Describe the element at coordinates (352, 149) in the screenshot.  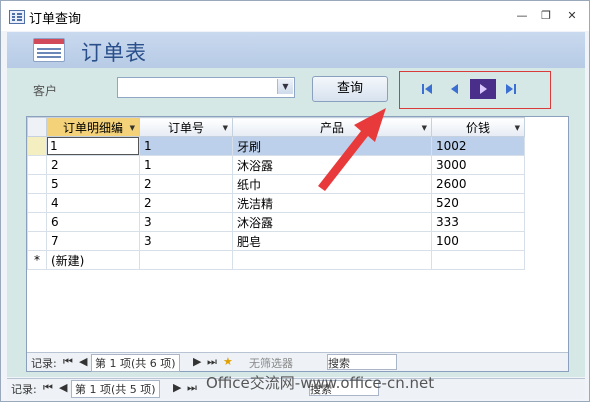
I see `annotation-arrow` at that location.